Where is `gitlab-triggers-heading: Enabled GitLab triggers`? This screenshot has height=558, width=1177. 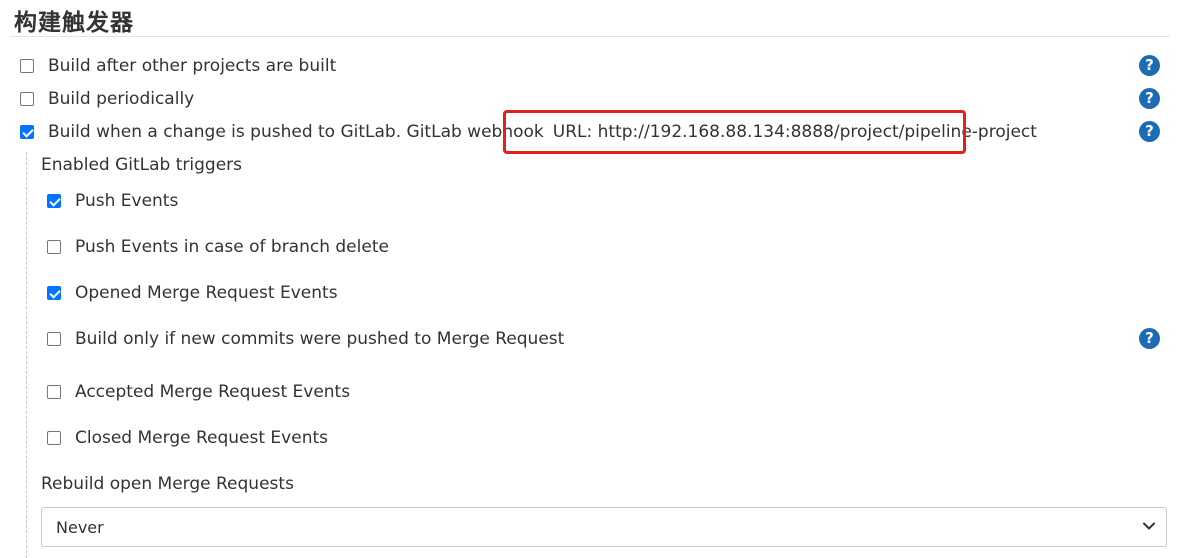
gitlab-triggers-heading: Enabled GitLab triggers is located at coordinates (142, 165).